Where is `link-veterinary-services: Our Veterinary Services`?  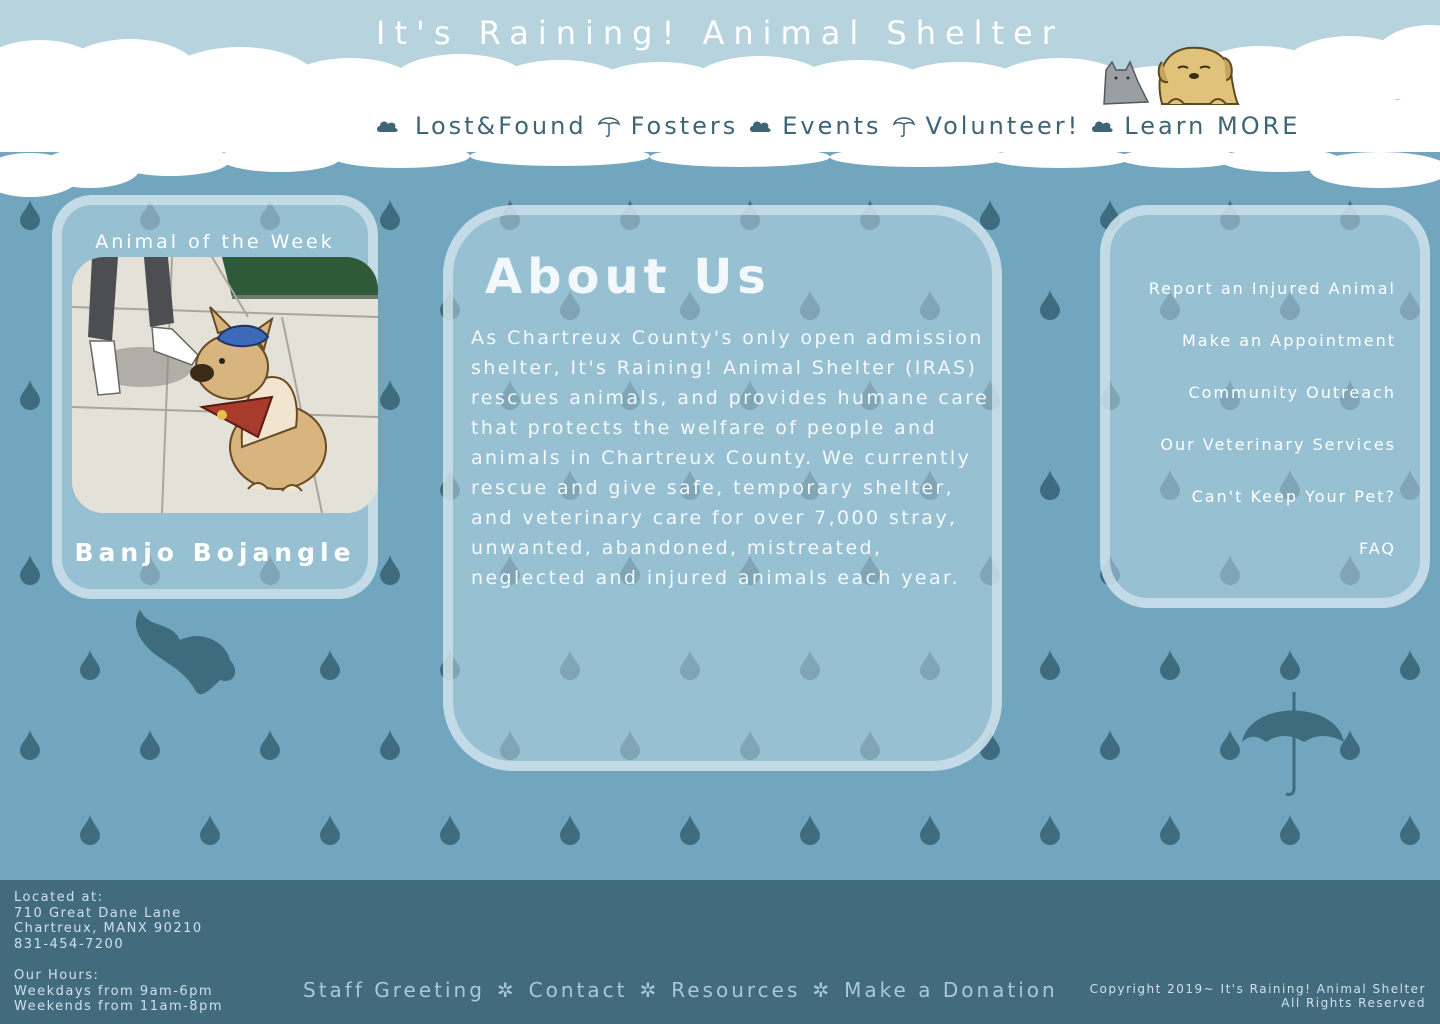
link-veterinary-services: Our Veterinary Services is located at coordinates (1251, 457).